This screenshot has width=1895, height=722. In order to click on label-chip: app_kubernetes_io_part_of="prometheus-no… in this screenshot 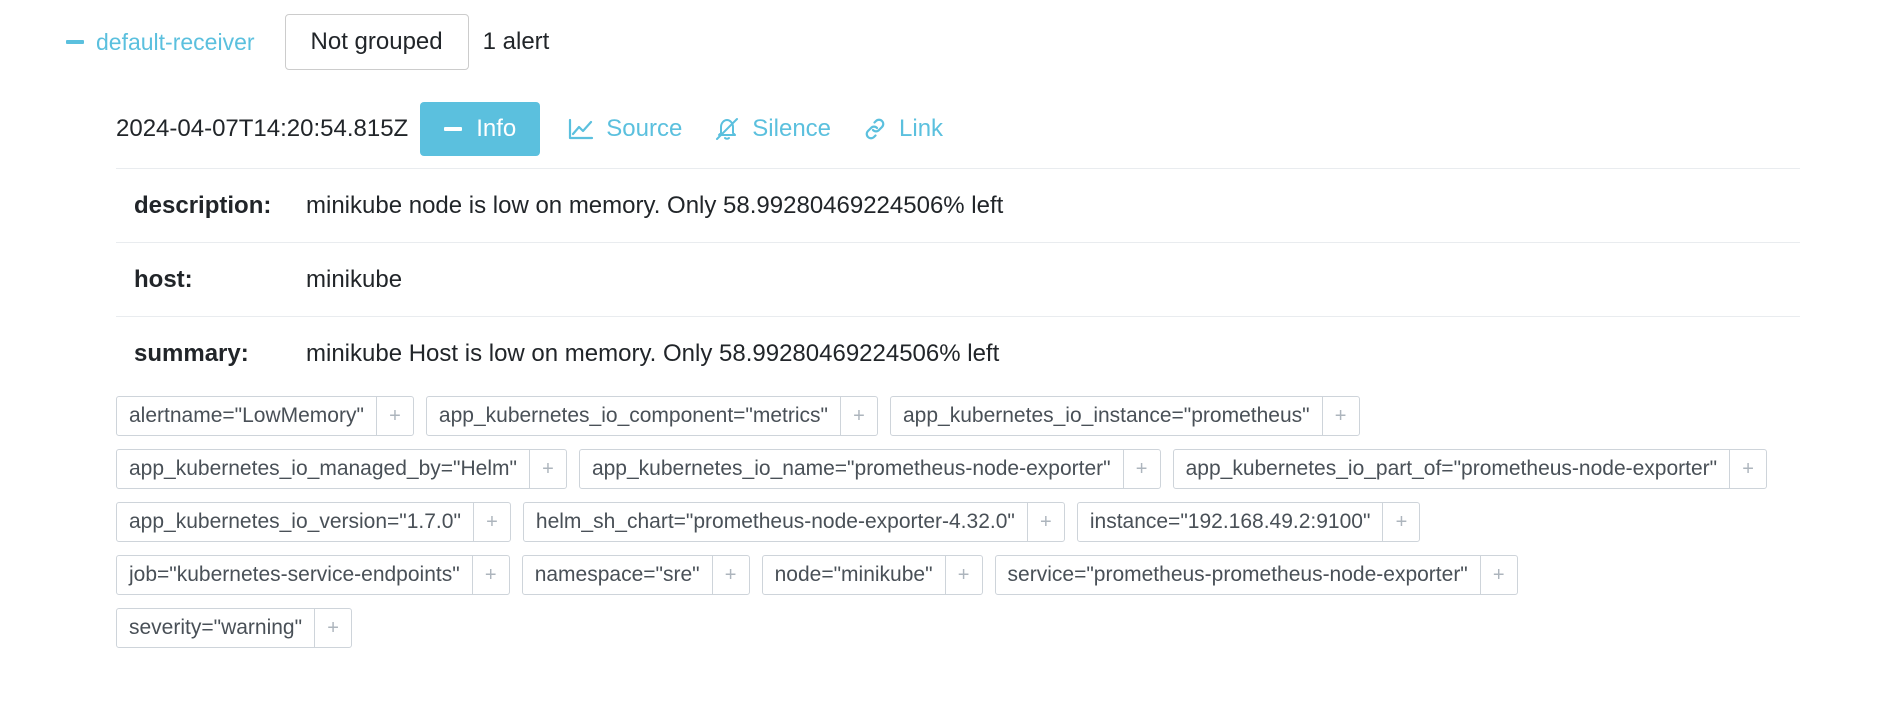, I will do `click(1470, 469)`.